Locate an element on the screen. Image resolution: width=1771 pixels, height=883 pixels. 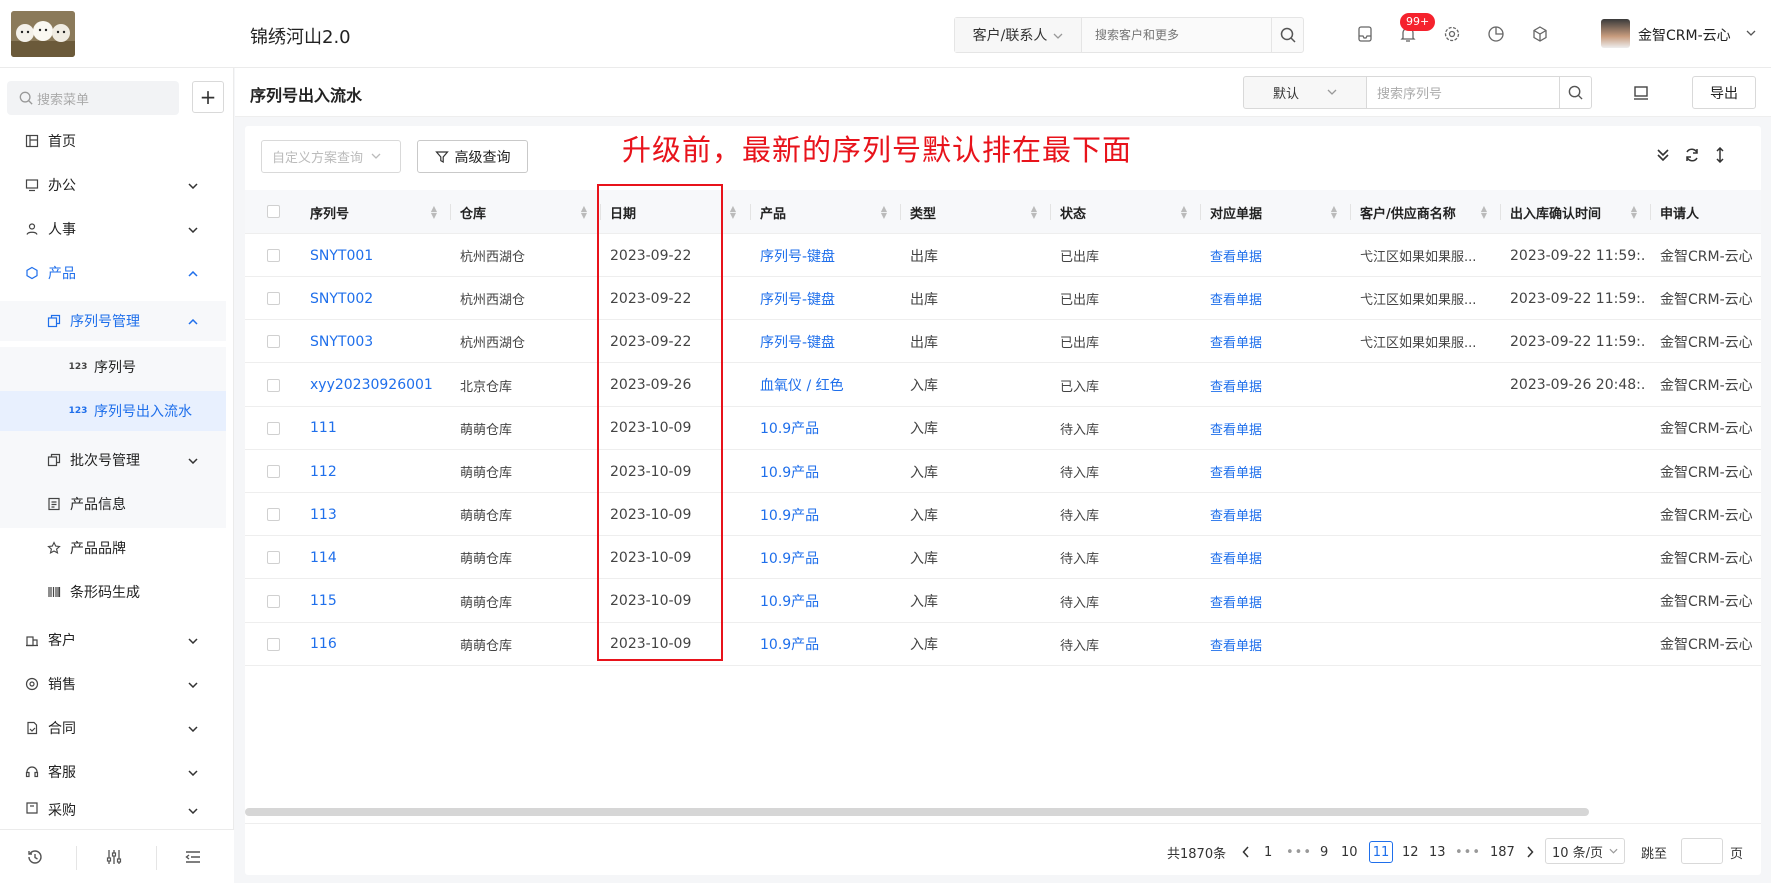
custom-scheme-select: 自定义方案查询 is located at coordinates (331, 156).